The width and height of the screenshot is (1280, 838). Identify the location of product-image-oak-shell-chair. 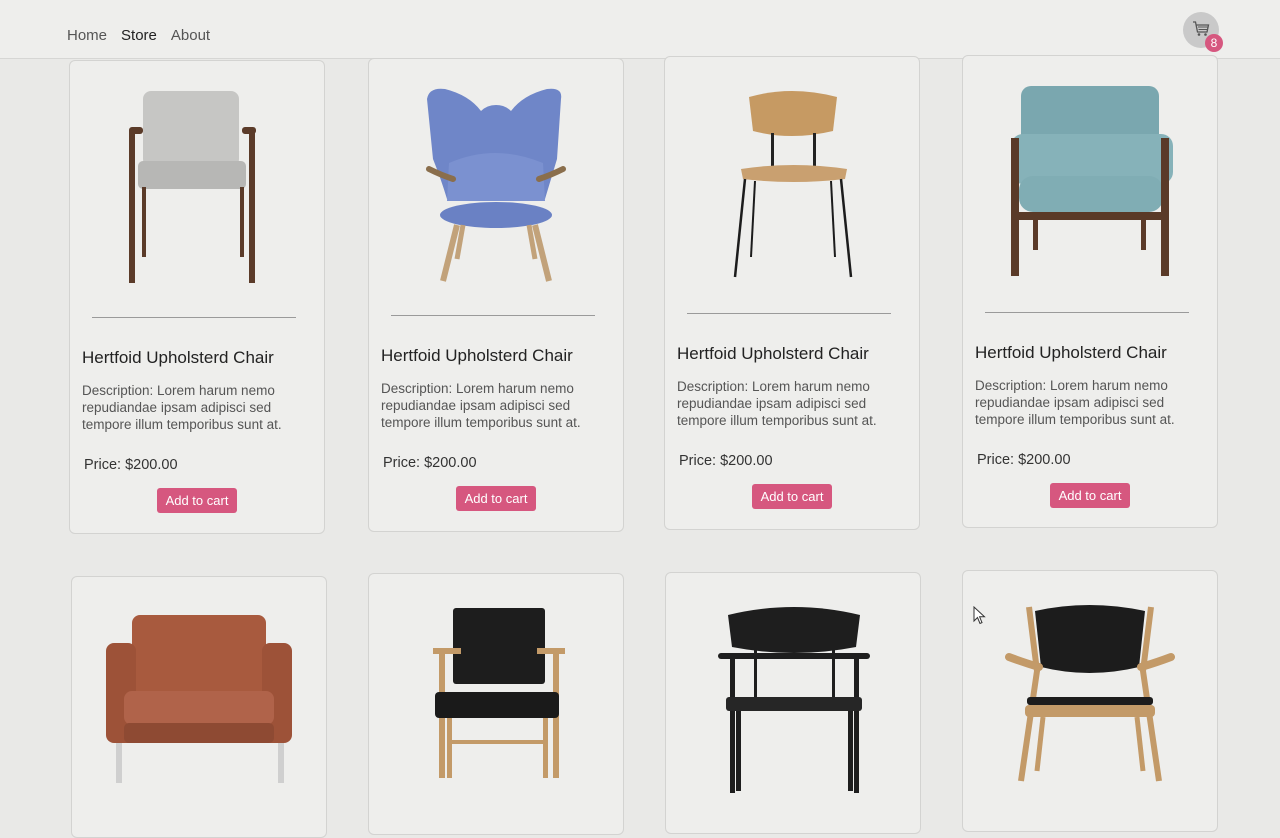
(1090, 693).